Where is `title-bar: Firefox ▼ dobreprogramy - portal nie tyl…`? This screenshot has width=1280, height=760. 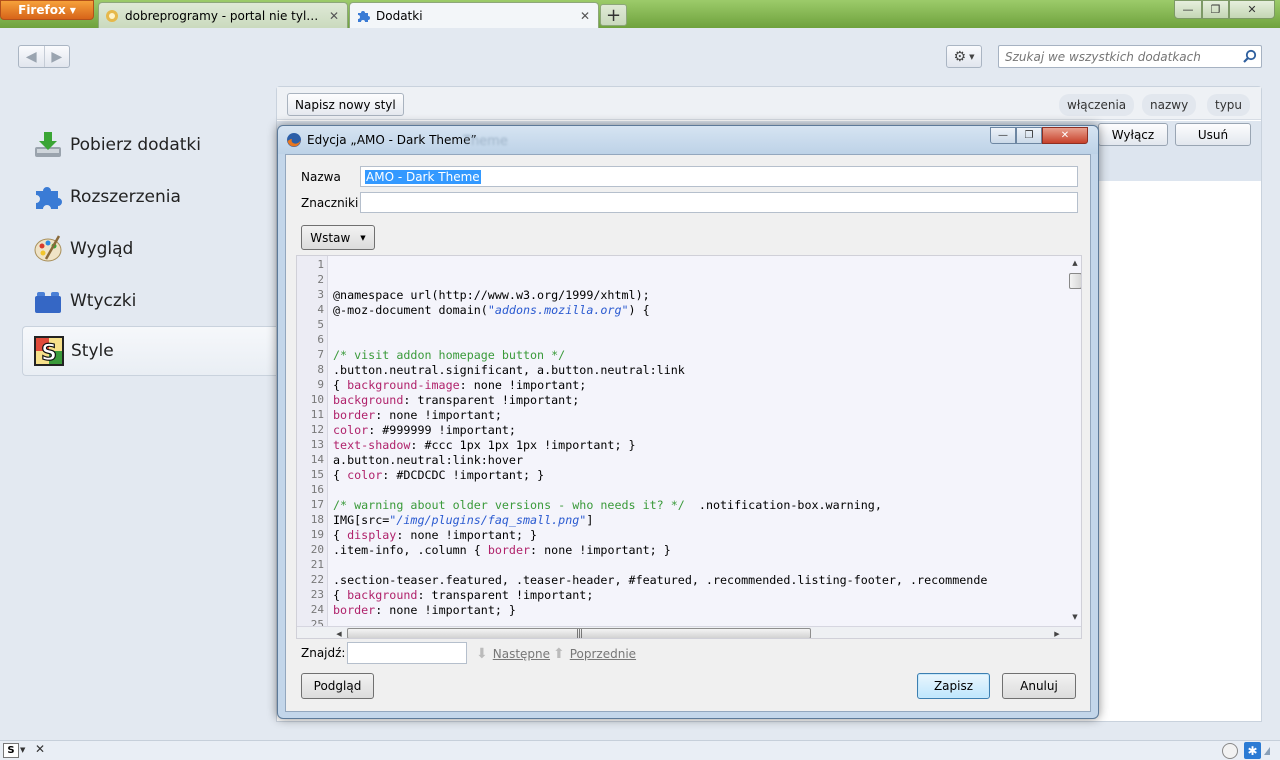
title-bar: Firefox ▼ dobreprogramy - portal nie tyl… is located at coordinates (640, 14).